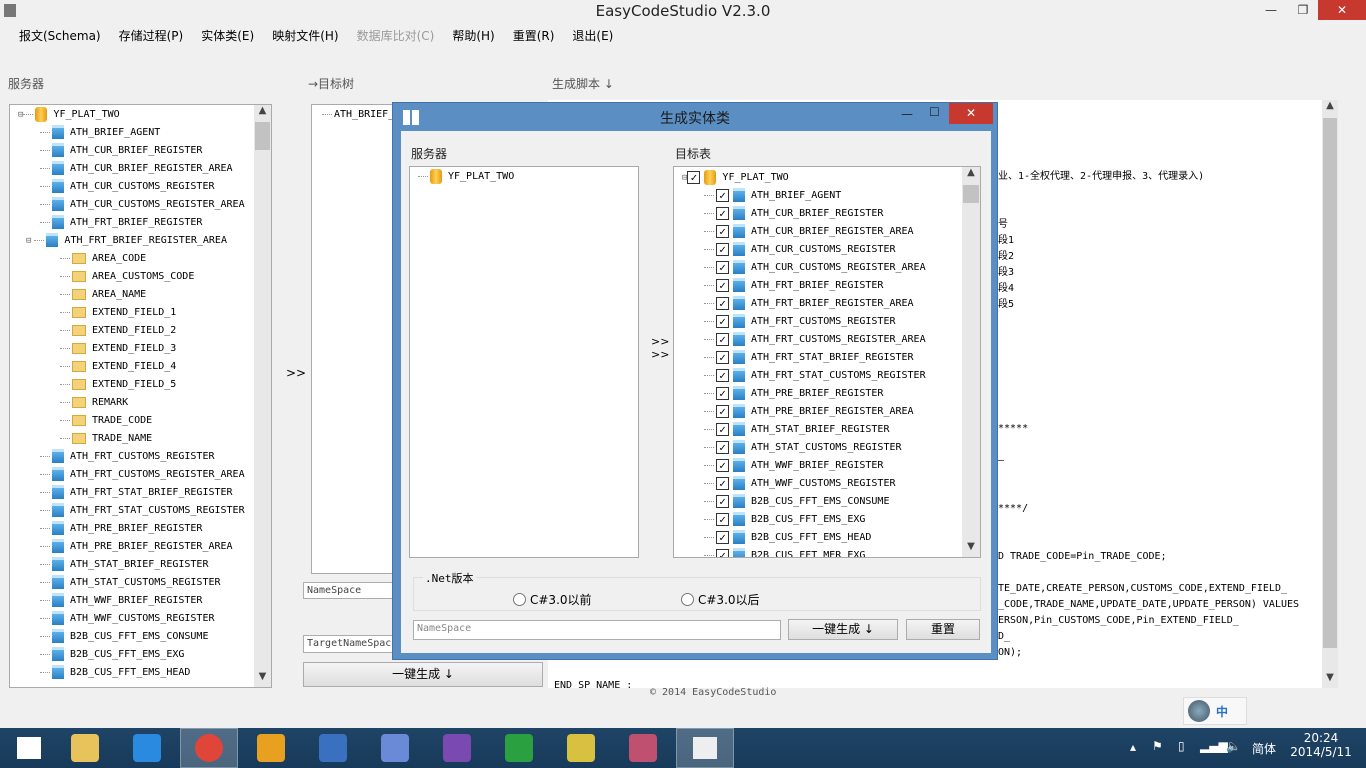  I want to click on target-table-item: ✓ ATH_BRIEF_AGENT, so click(772, 196).